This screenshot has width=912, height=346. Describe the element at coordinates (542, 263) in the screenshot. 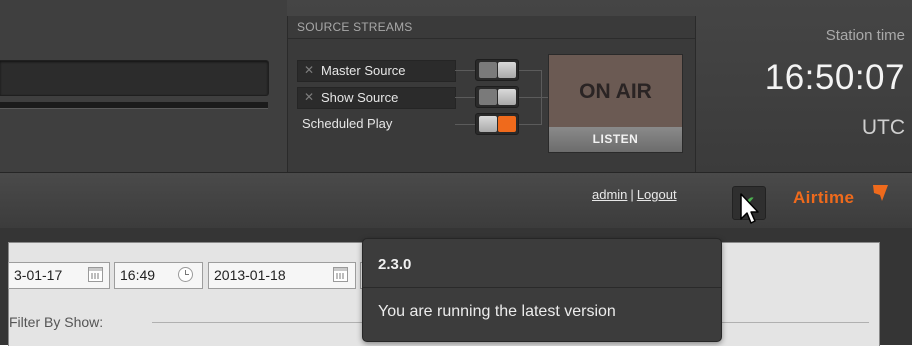

I see `tooltip-header: 2.3.0` at that location.